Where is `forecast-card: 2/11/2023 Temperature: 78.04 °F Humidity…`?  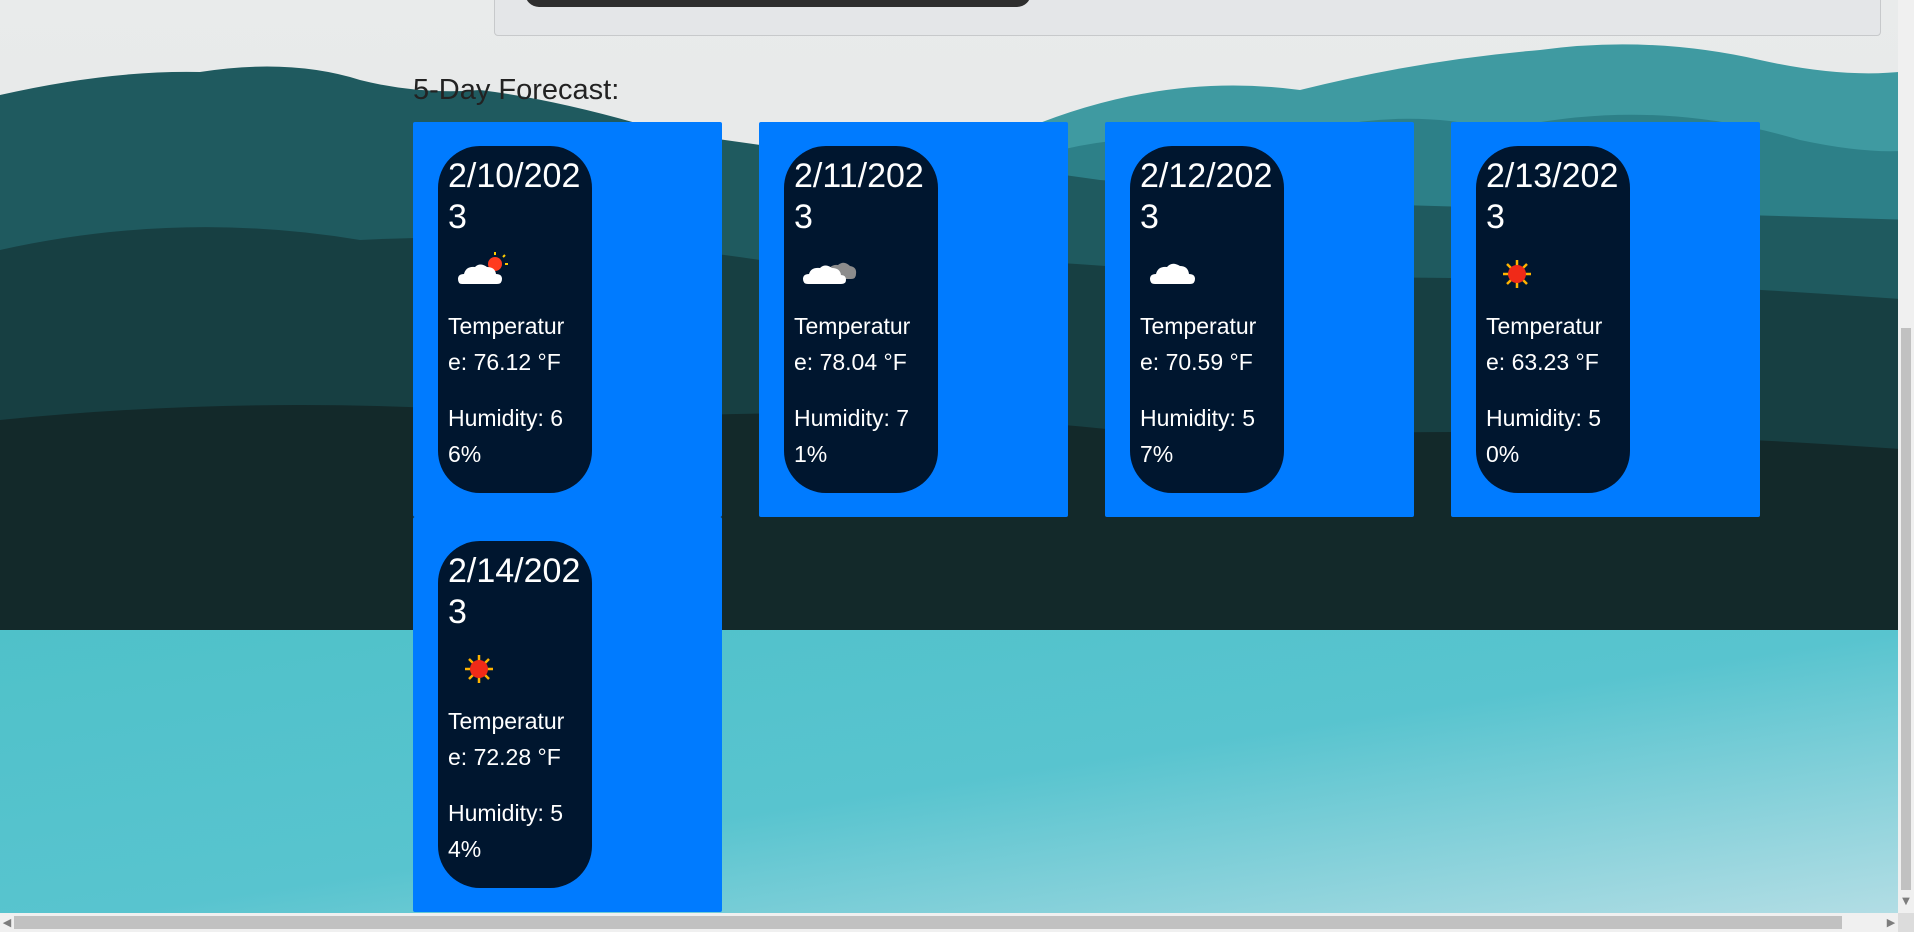 forecast-card: 2/11/2023 Temperature: 78.04 °F Humidity… is located at coordinates (913, 319).